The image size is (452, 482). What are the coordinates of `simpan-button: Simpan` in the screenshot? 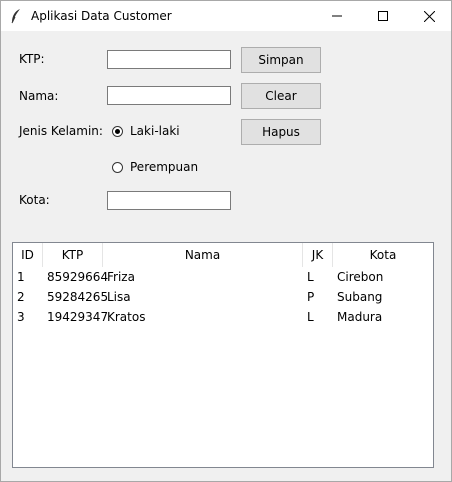 It's located at (281, 60).